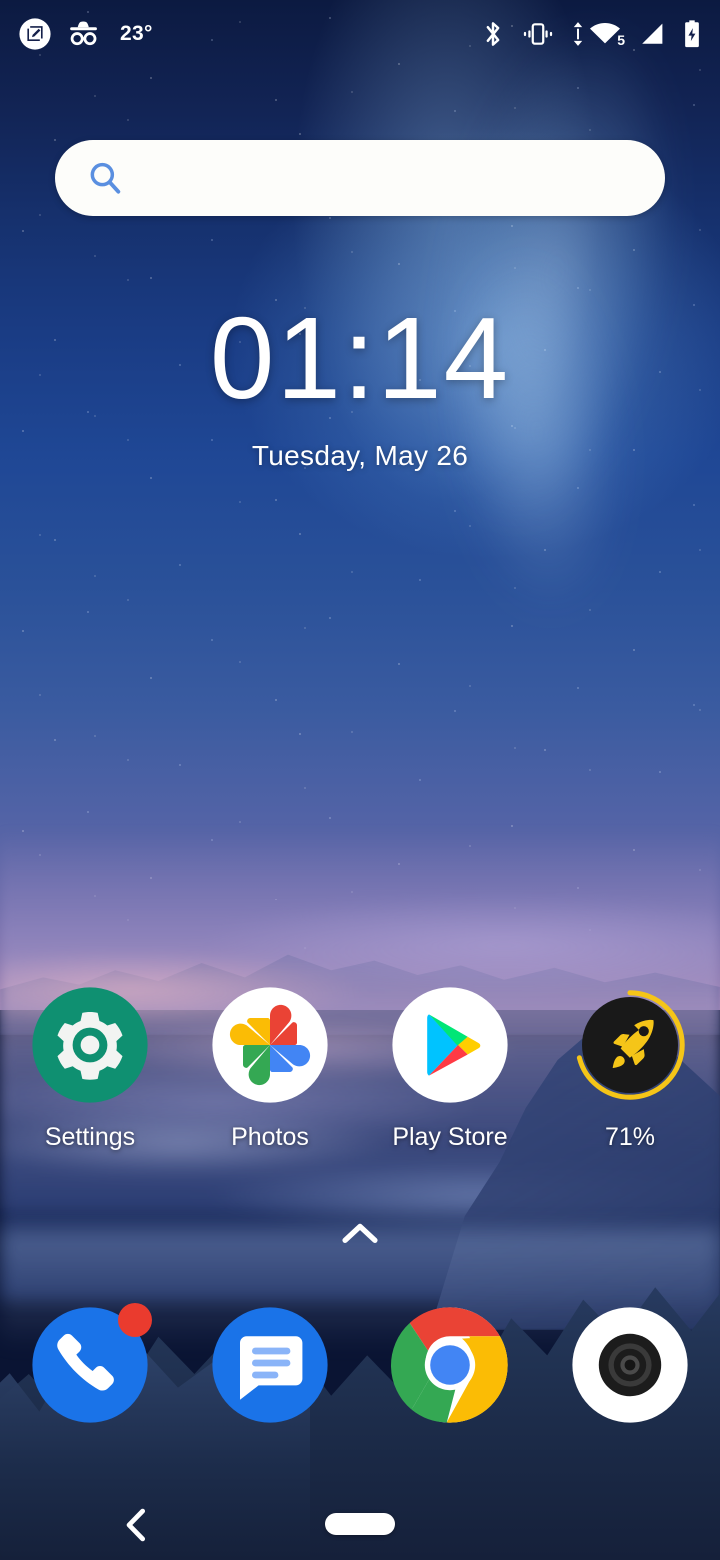 The height and width of the screenshot is (1560, 720). I want to click on chrome-icon, so click(450, 1365).